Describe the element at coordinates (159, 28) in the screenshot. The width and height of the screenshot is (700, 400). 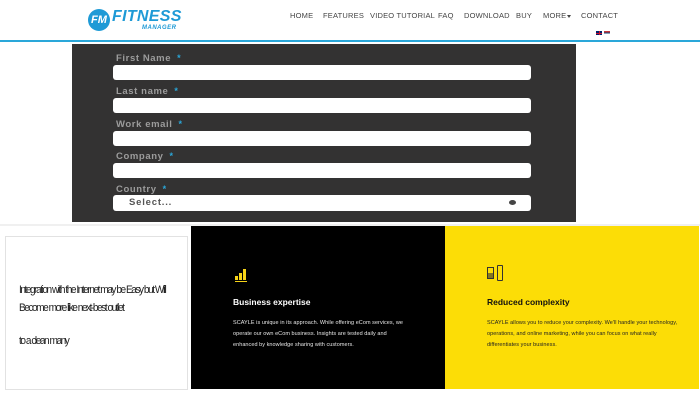
I see `logo-sub-text: MANAGER` at that location.